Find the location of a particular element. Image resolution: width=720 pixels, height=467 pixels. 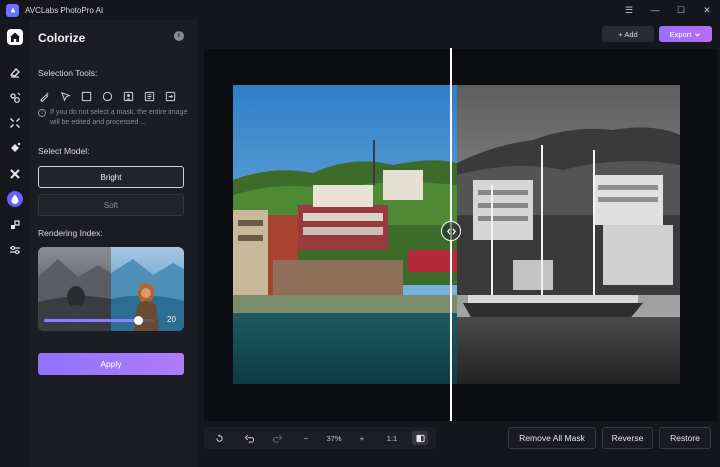

eraser-icon is located at coordinates (15, 72).